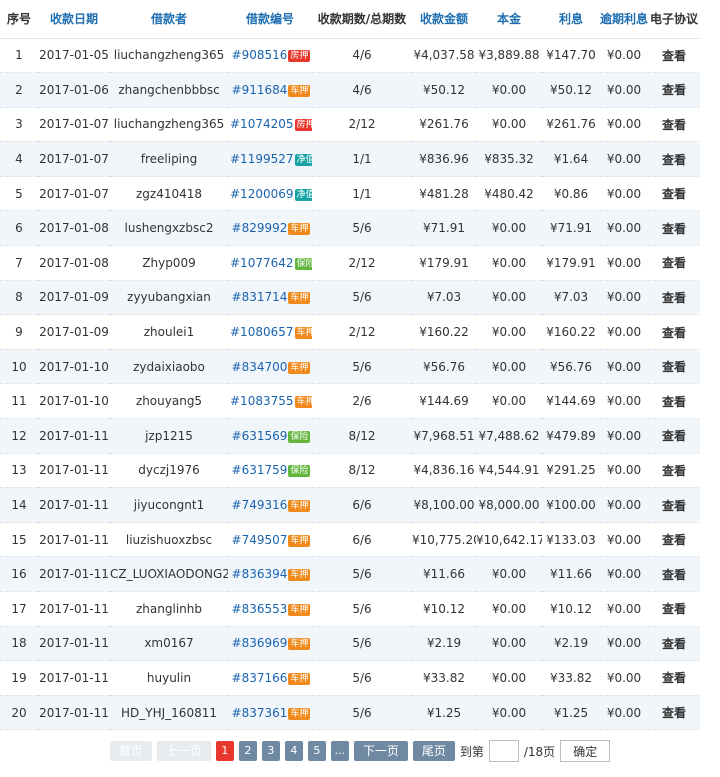 The height and width of the screenshot is (777, 720). What do you see at coordinates (247, 751) in the screenshot?
I see `page-button-2: 2` at bounding box center [247, 751].